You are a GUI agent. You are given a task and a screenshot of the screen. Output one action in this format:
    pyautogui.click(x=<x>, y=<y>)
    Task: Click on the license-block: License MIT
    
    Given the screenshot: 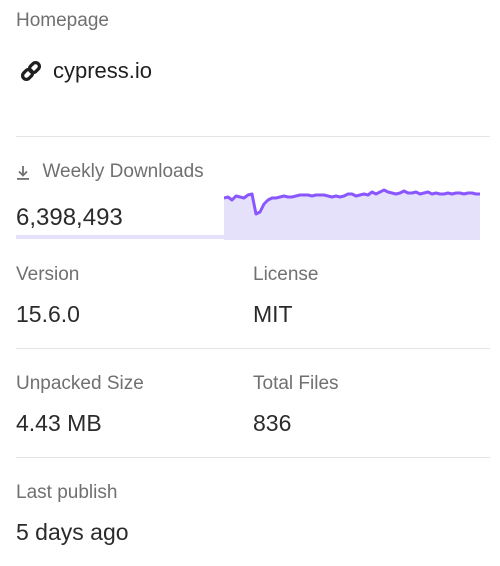 What is the action you would take?
    pyautogui.click(x=286, y=295)
    